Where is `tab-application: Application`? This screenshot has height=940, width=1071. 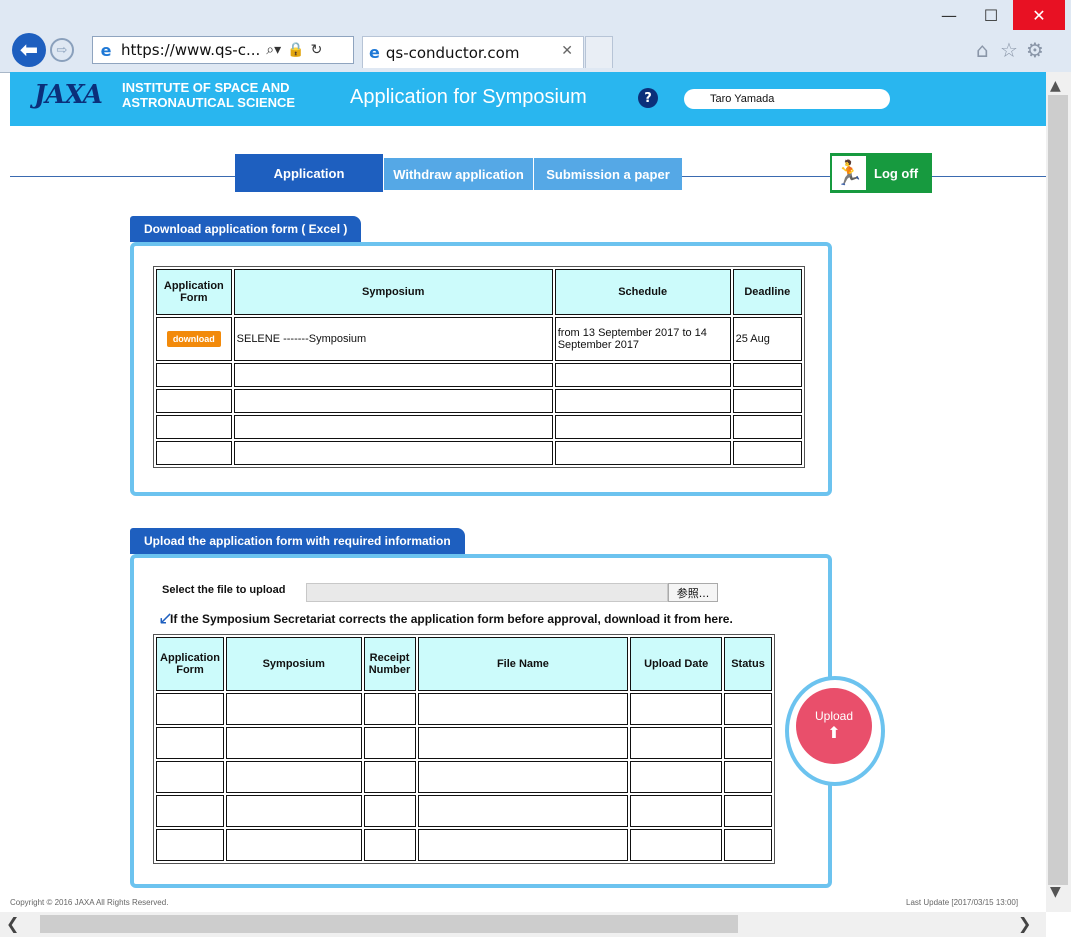
tab-application: Application is located at coordinates (309, 173).